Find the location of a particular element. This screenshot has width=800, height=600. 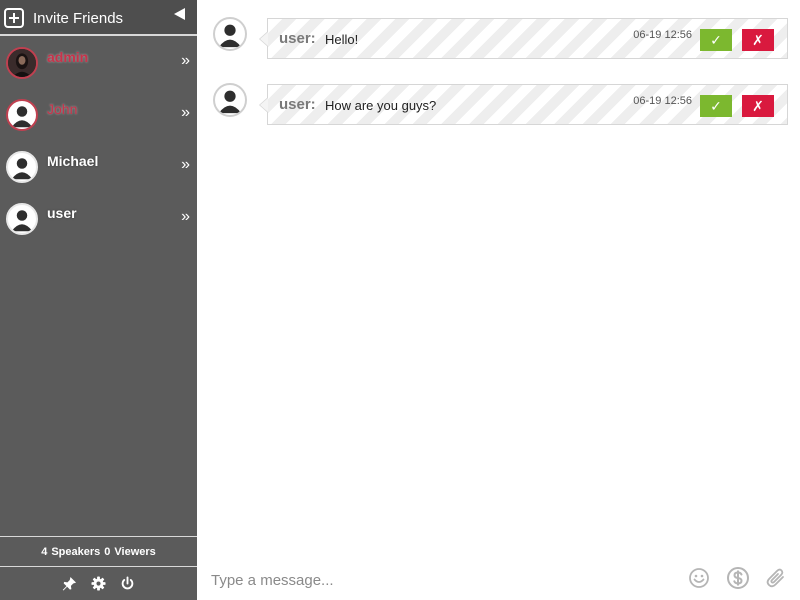

speakers-count: 4 is located at coordinates (44, 551).